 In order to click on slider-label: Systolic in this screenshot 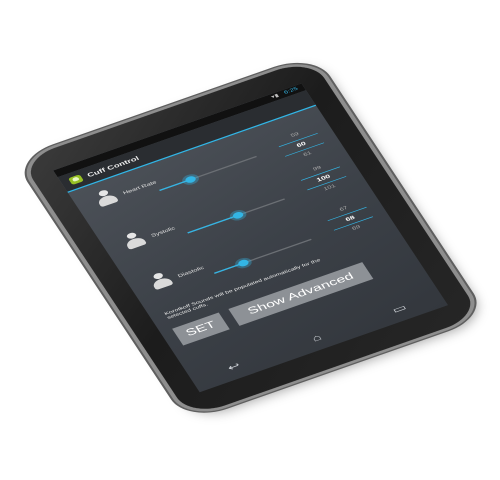, I will do `click(163, 232)`.